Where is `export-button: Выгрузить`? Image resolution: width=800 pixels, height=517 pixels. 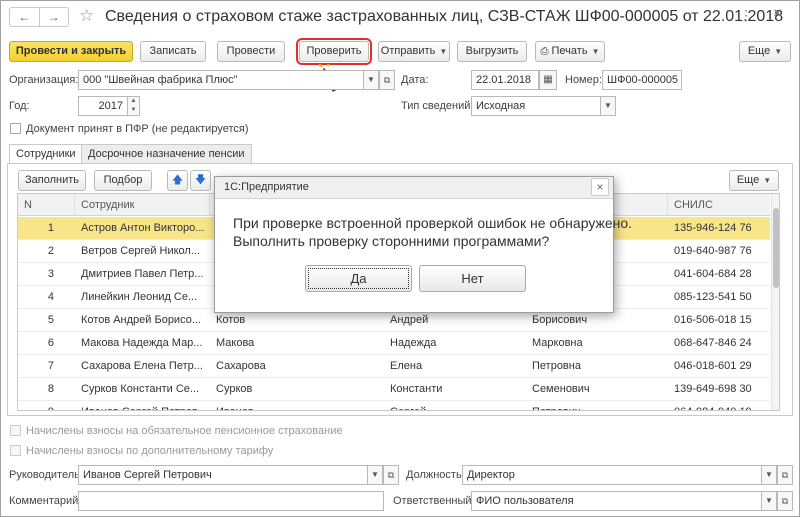 export-button: Выгрузить is located at coordinates (492, 51).